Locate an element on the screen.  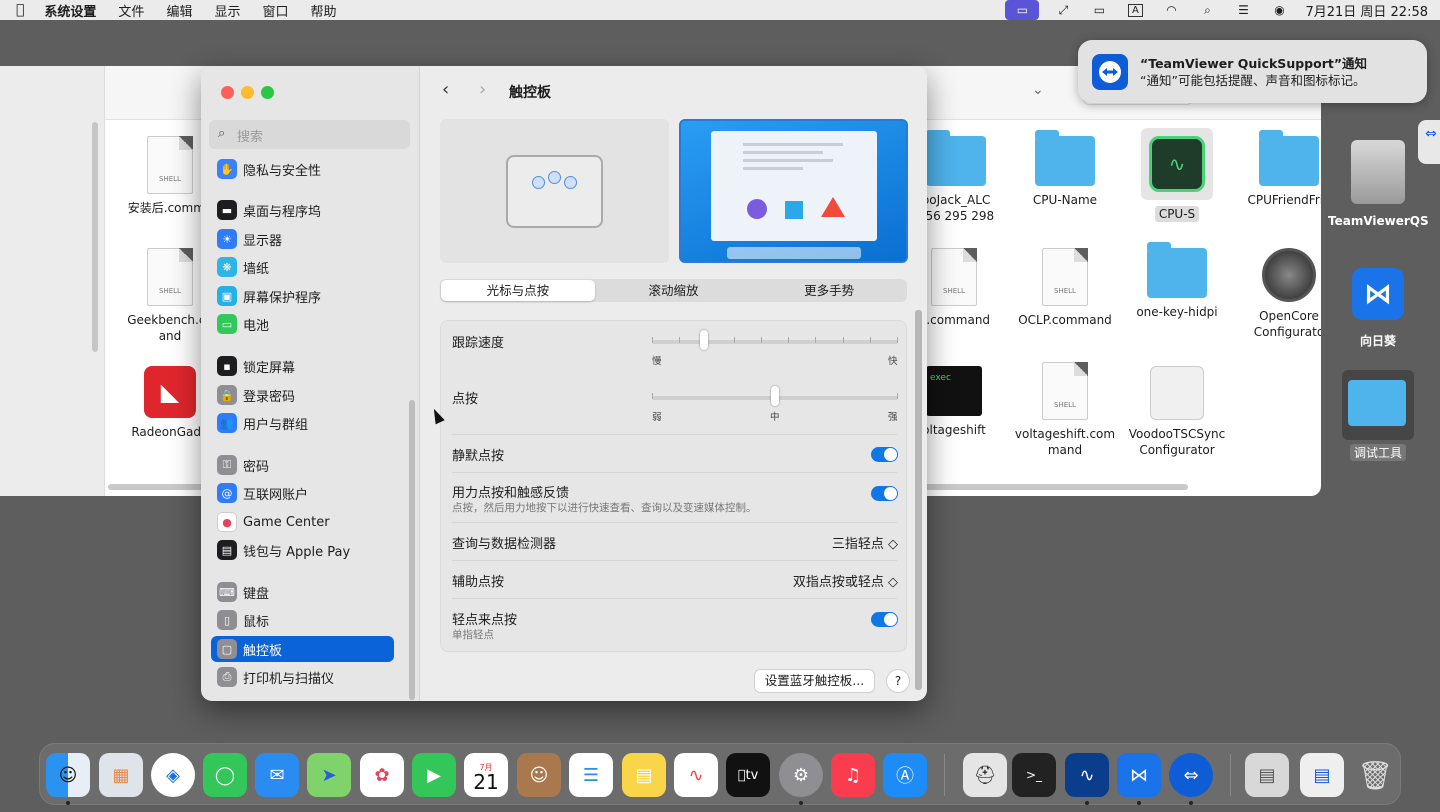
file-item-selected: ∿ CPU-S is located at coordinates (1177, 175).